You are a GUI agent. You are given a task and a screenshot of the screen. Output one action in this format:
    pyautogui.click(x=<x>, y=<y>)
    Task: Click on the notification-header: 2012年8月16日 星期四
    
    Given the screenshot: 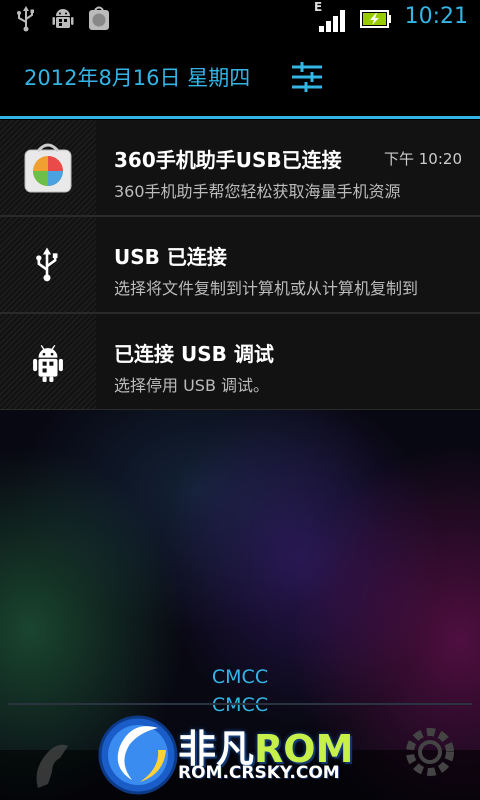 What is the action you would take?
    pyautogui.click(x=240, y=77)
    